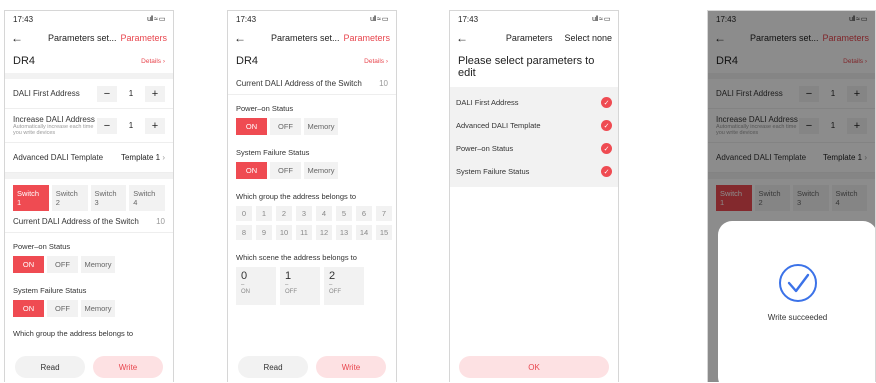  Describe the element at coordinates (287, 285) in the screenshot. I see `scene-dash: –` at that location.